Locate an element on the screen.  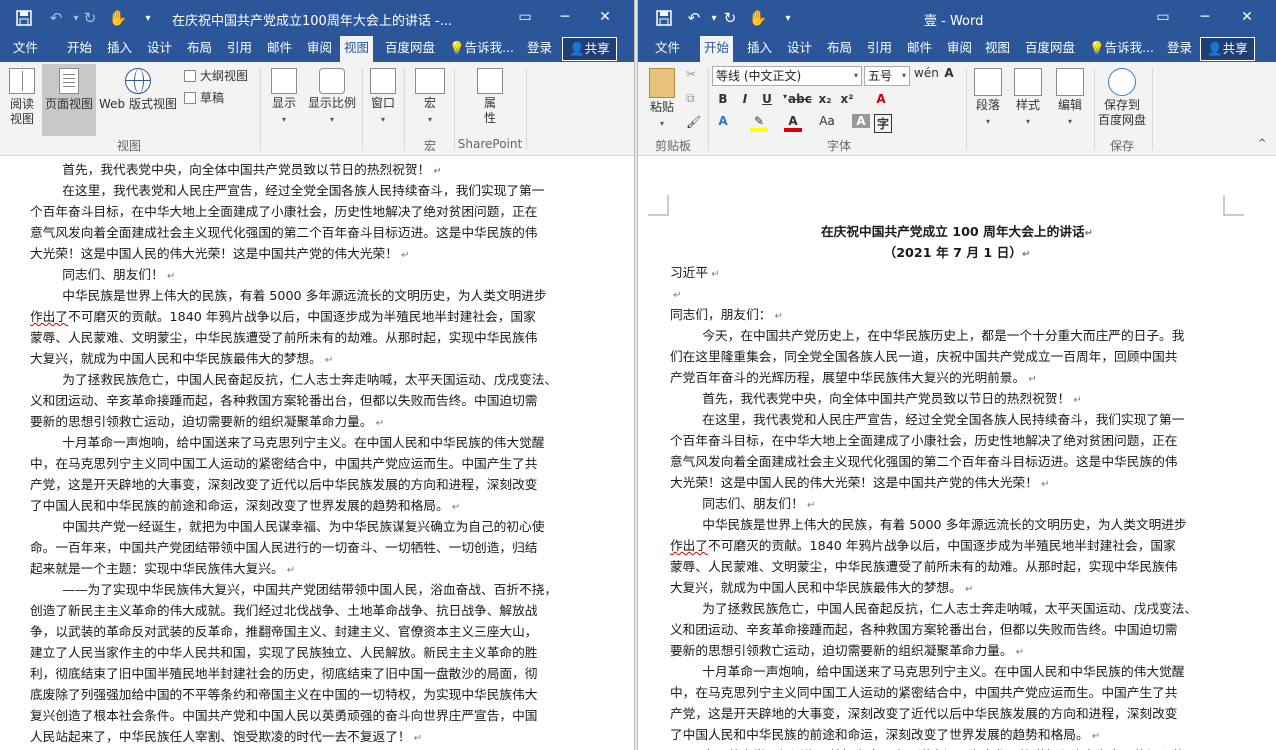
document-title: 在庆祝中国共产党成立 100 周年大会上的讲话↵ is located at coordinates (957, 231).